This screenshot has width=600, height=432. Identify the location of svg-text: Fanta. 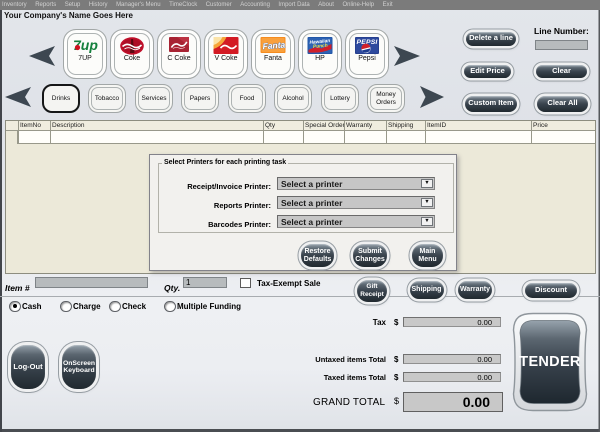
(273, 46).